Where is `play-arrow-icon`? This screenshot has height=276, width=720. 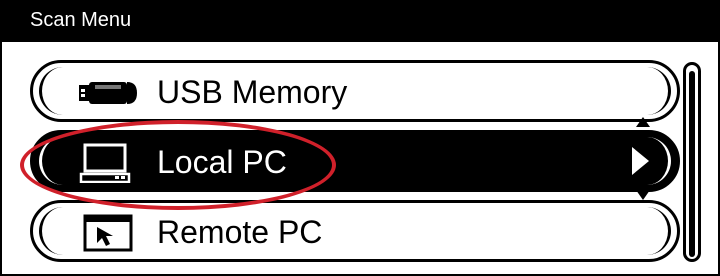
play-arrow-icon is located at coordinates (640, 161).